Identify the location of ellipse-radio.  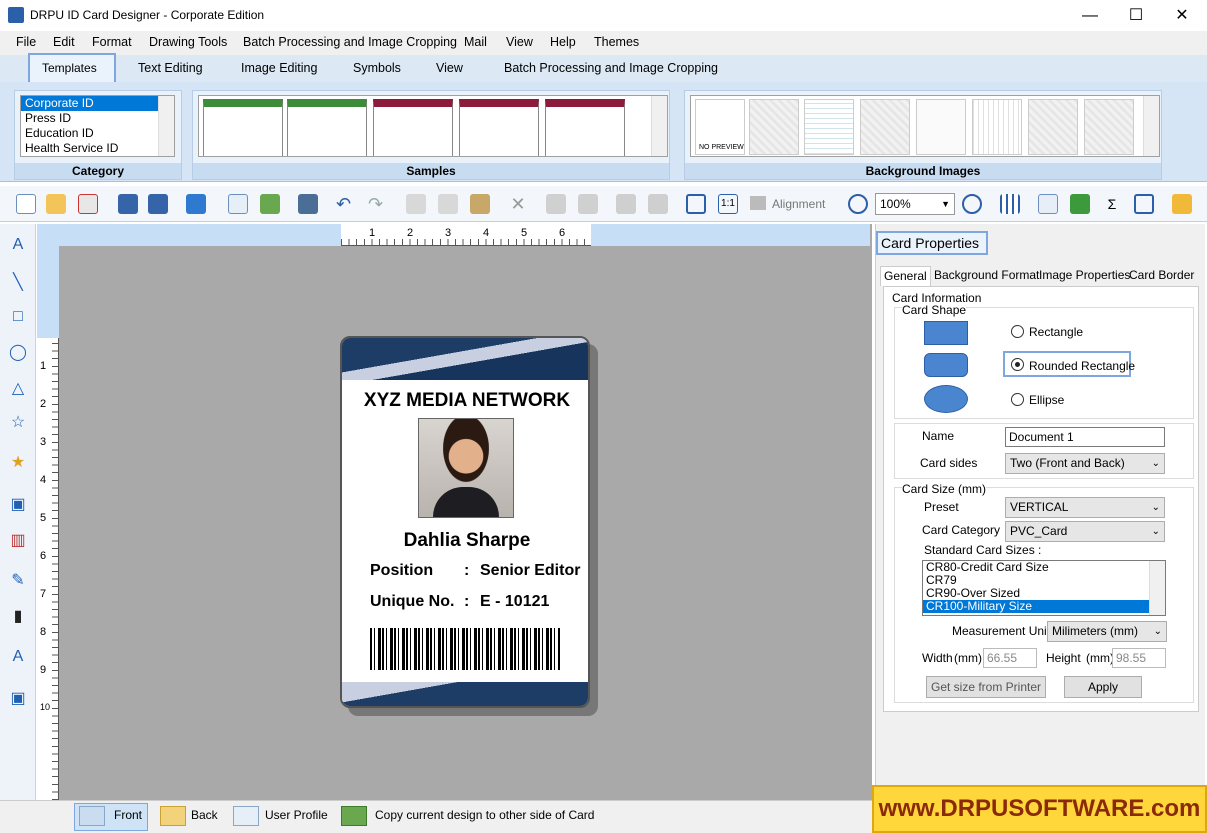
(1017, 399).